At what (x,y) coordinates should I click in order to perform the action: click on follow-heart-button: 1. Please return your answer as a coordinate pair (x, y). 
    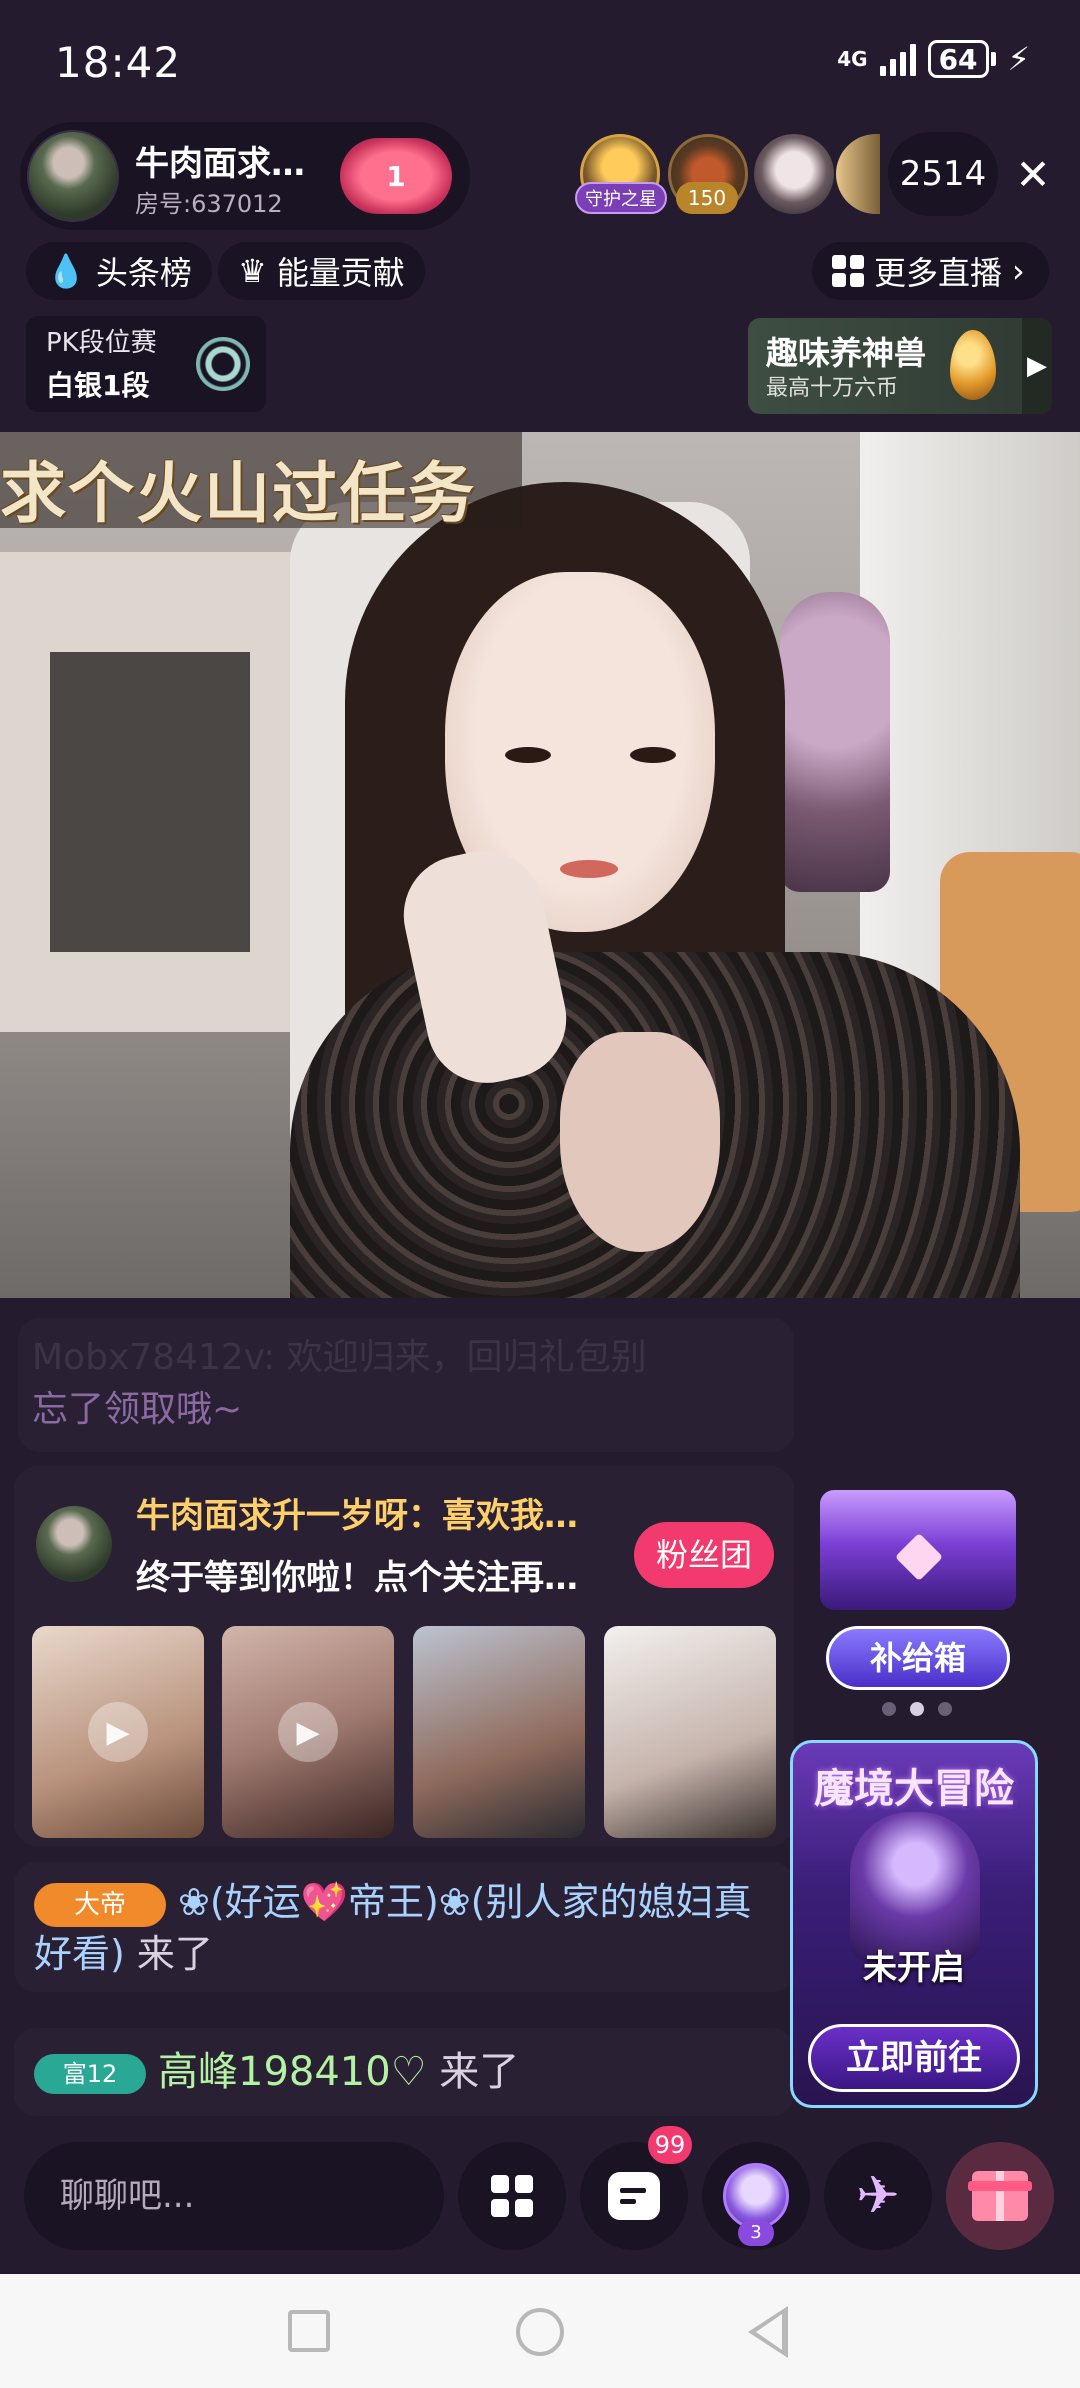
    Looking at the image, I should click on (396, 176).